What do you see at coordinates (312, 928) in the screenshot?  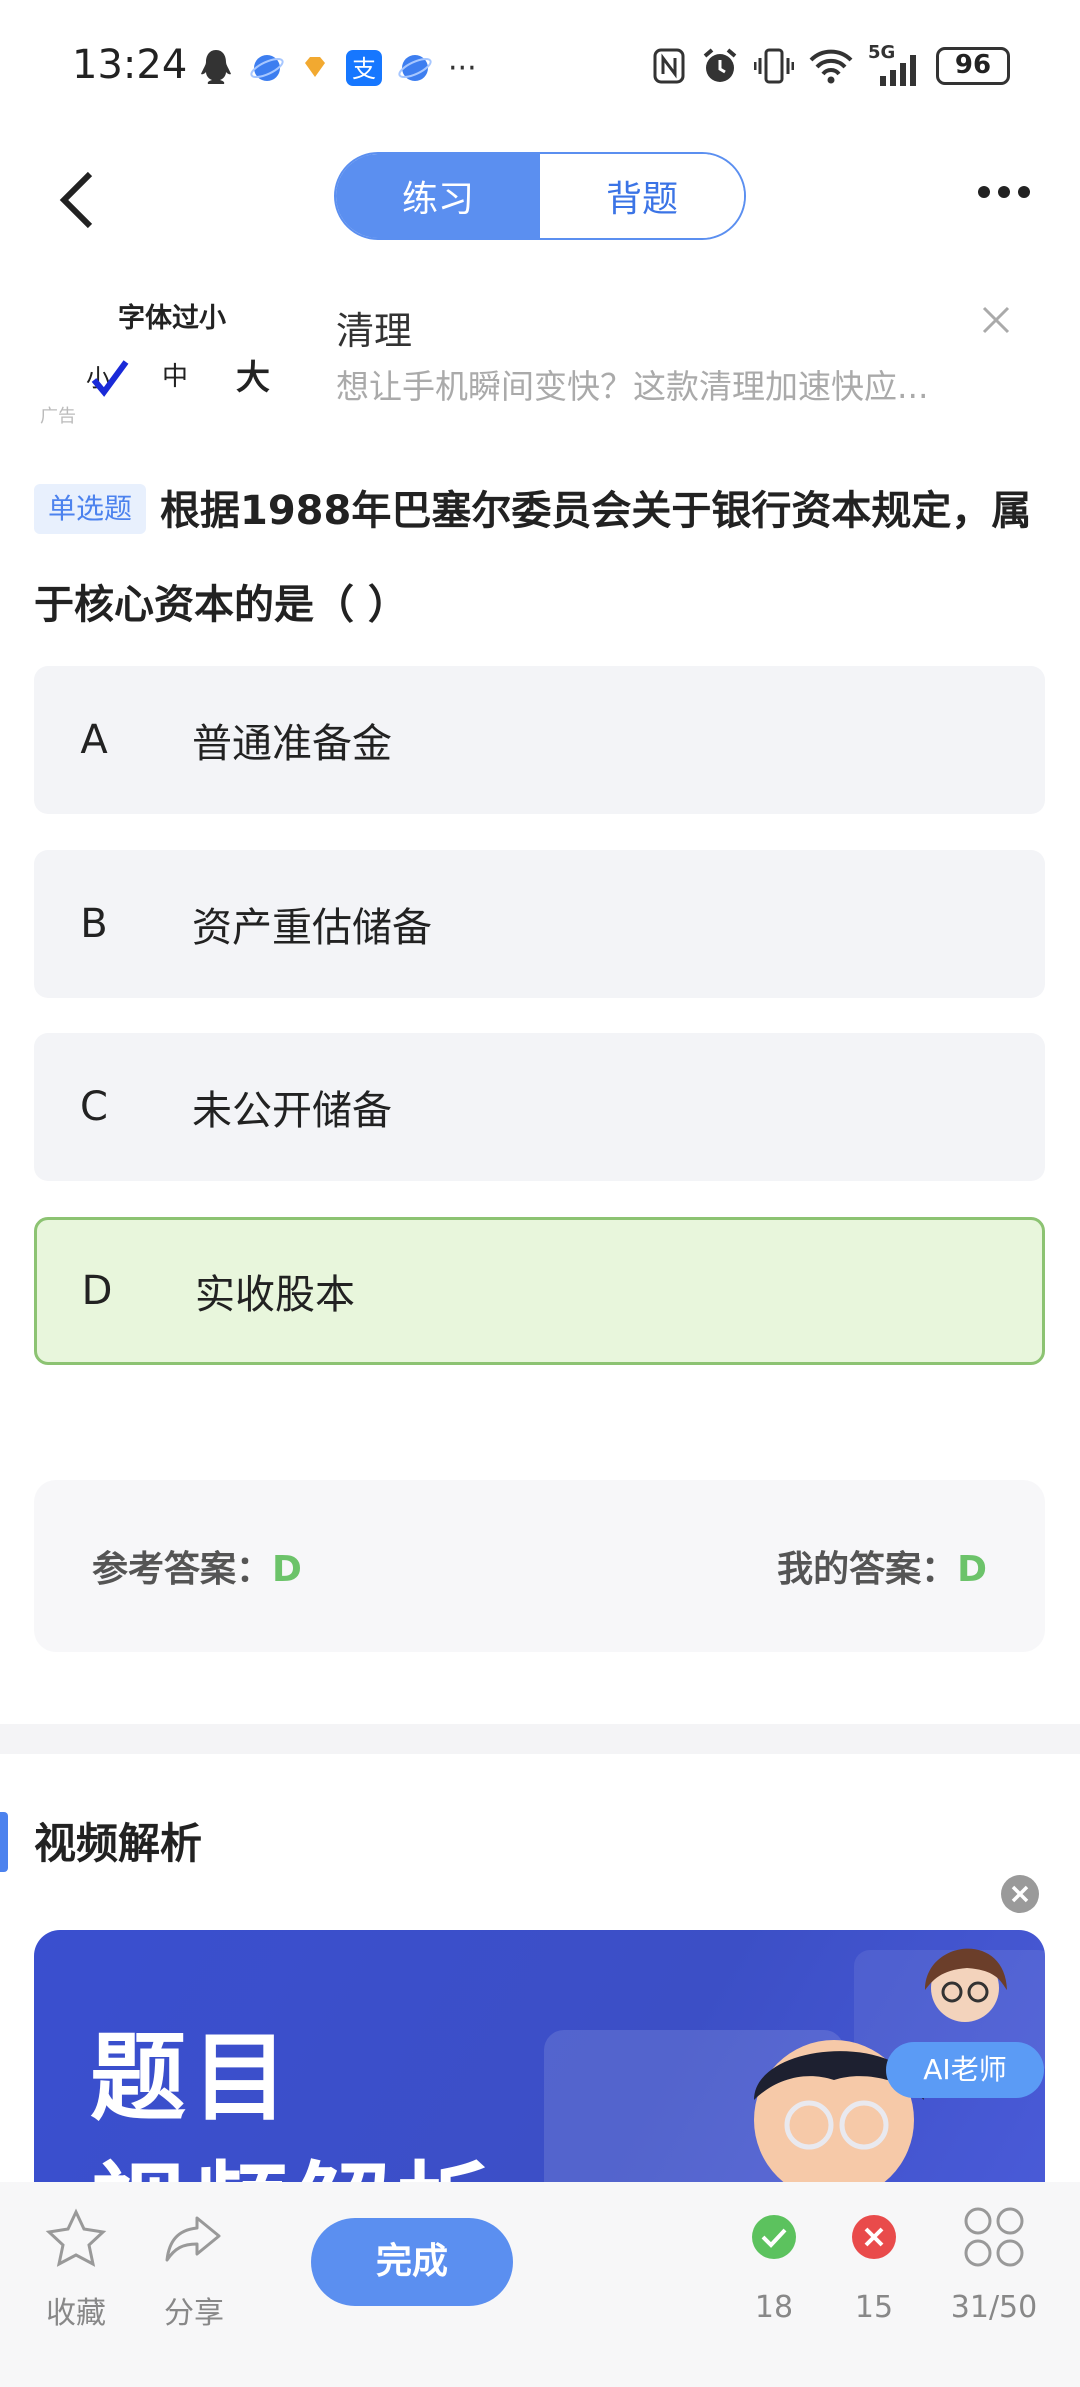 I see `option-text: 资产重估储备` at bounding box center [312, 928].